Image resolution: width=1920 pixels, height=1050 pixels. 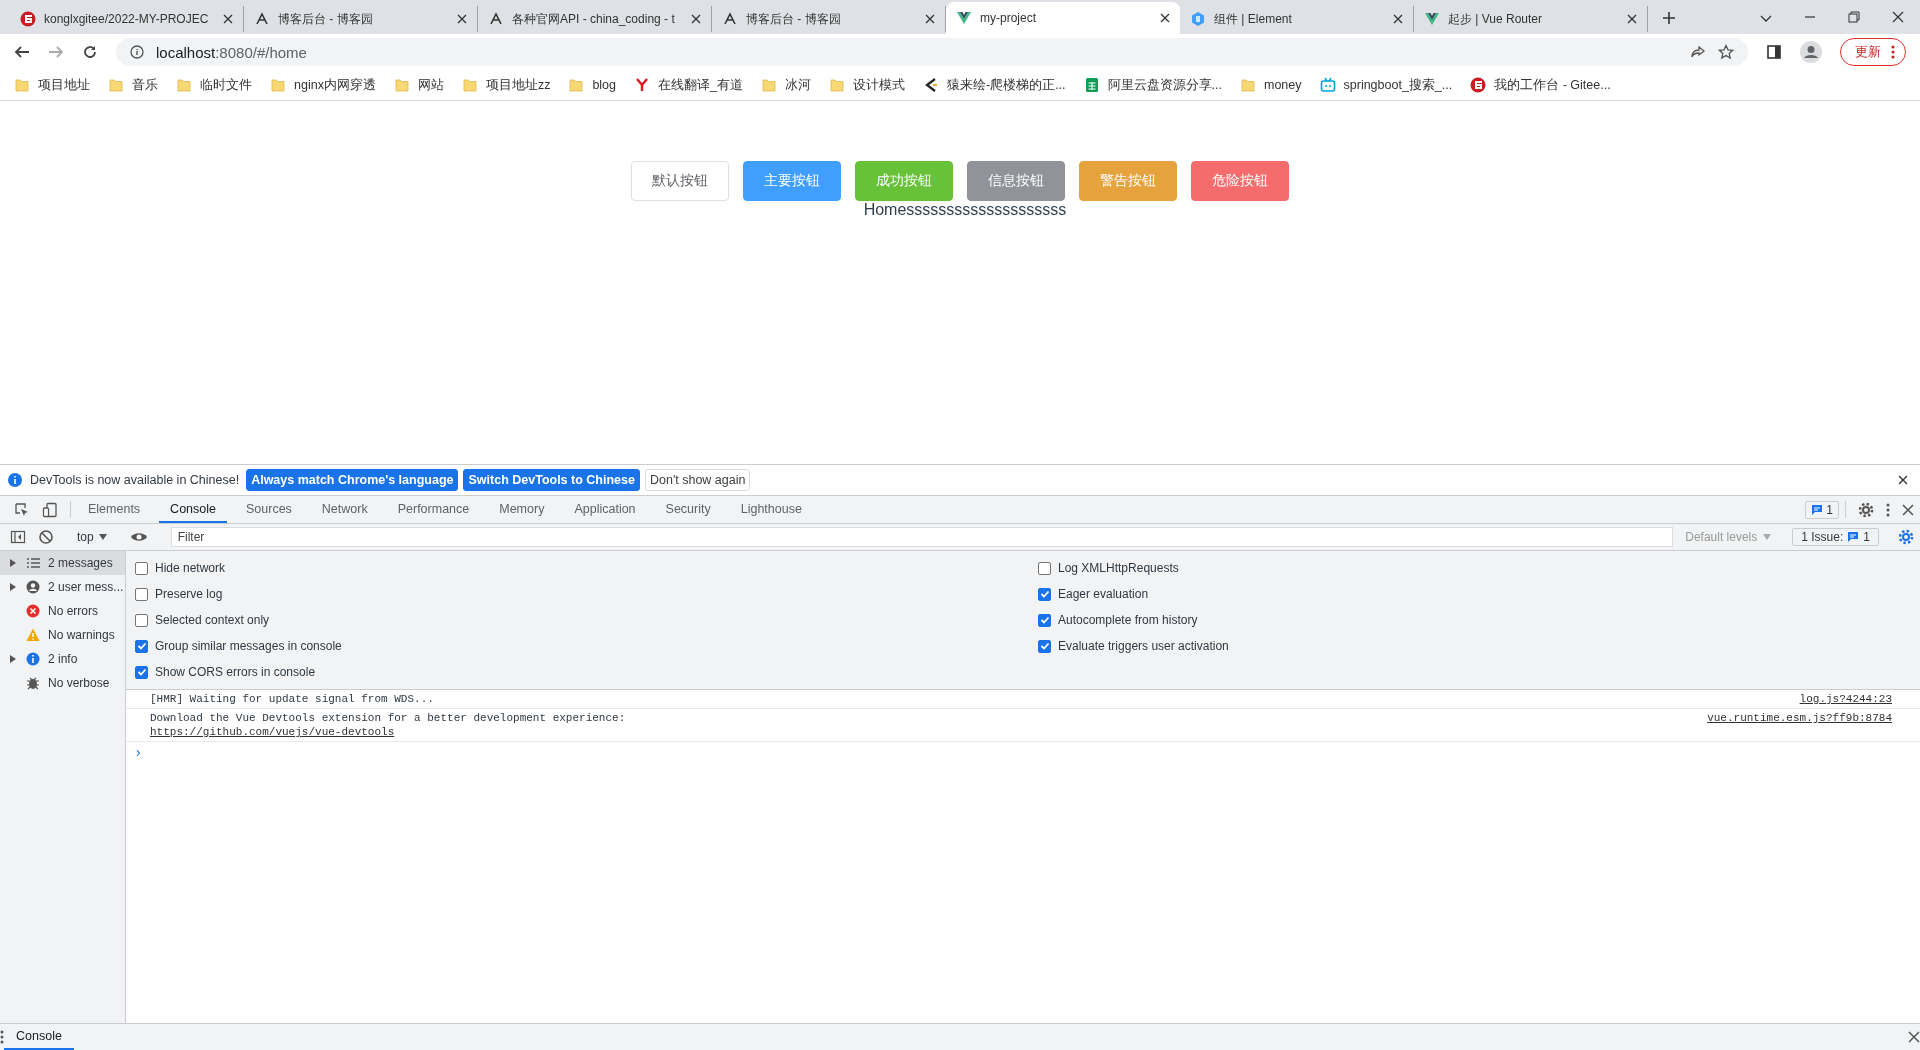 What do you see at coordinates (867, 85) in the screenshot?
I see `bookmark: 设计模式` at bounding box center [867, 85].